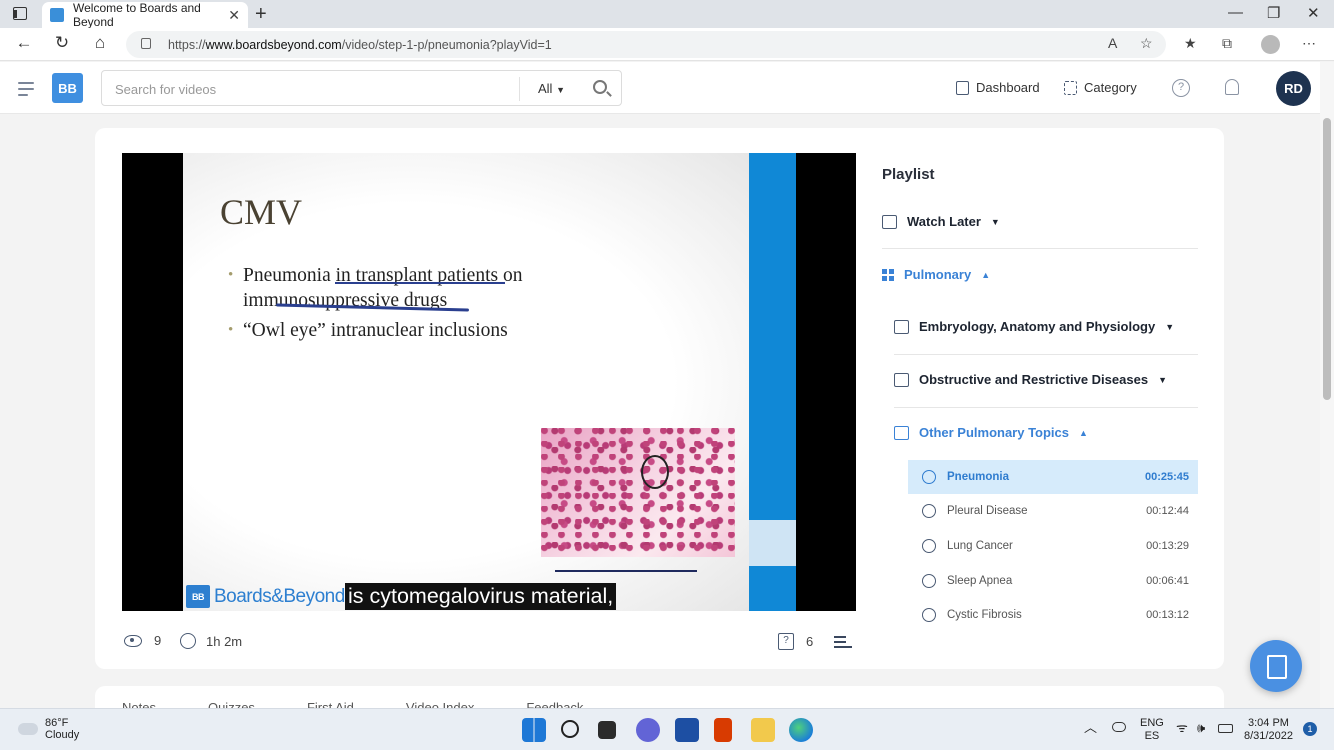 The height and width of the screenshot is (750, 1334). I want to click on more-options-icon: ⋯, so click(1309, 43).